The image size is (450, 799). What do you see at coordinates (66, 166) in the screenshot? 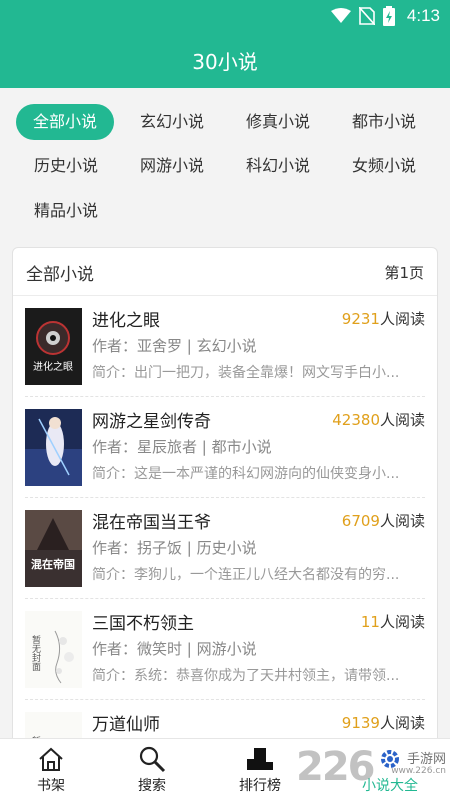
I see `category-history: 历史小说` at bounding box center [66, 166].